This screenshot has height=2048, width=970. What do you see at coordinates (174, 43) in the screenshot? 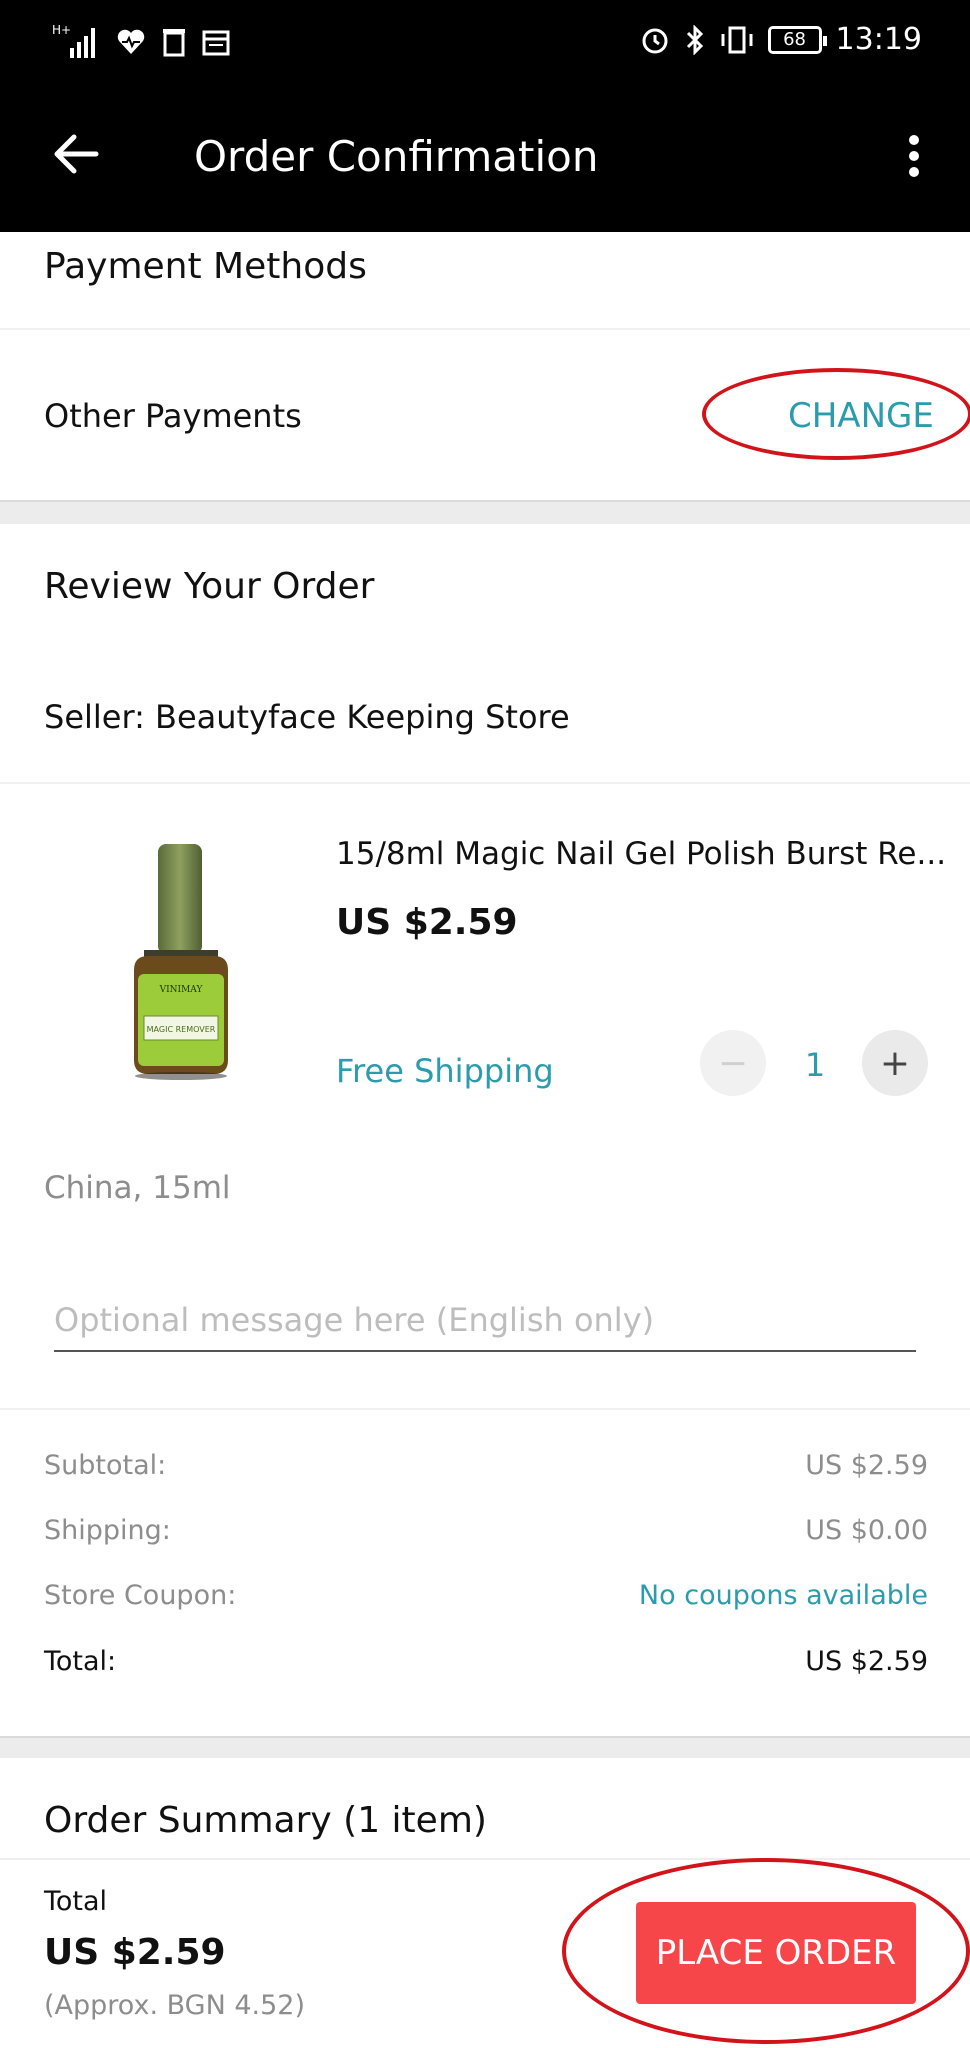
I see `trash-icon` at bounding box center [174, 43].